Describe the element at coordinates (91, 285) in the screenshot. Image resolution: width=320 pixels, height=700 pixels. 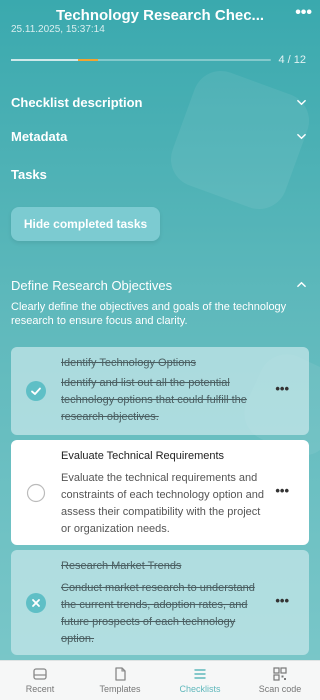
I see `task-group-title: Define Research Objectives` at that location.